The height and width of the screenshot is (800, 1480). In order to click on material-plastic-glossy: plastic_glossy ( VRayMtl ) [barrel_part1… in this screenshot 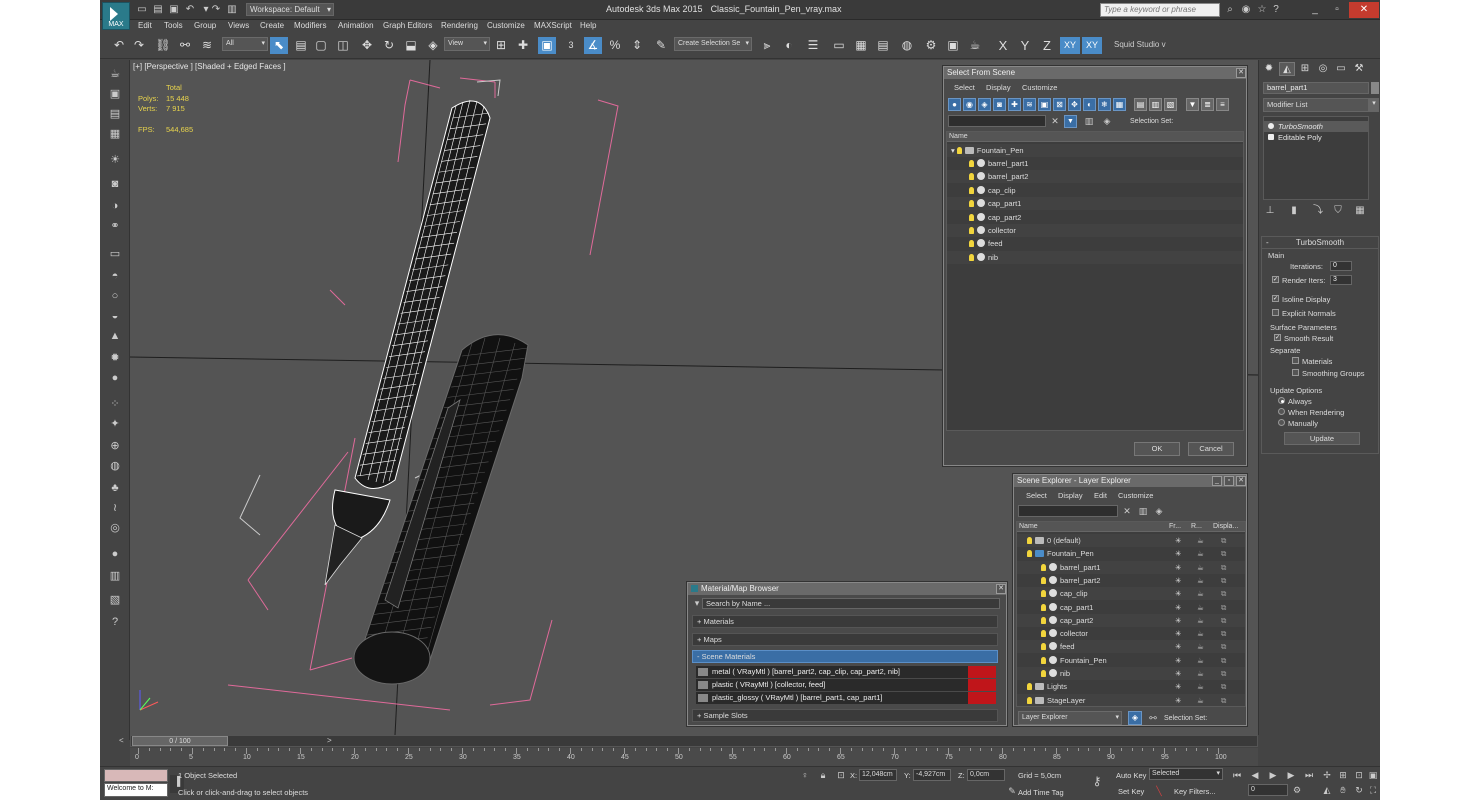, I will do `click(846, 698)`.